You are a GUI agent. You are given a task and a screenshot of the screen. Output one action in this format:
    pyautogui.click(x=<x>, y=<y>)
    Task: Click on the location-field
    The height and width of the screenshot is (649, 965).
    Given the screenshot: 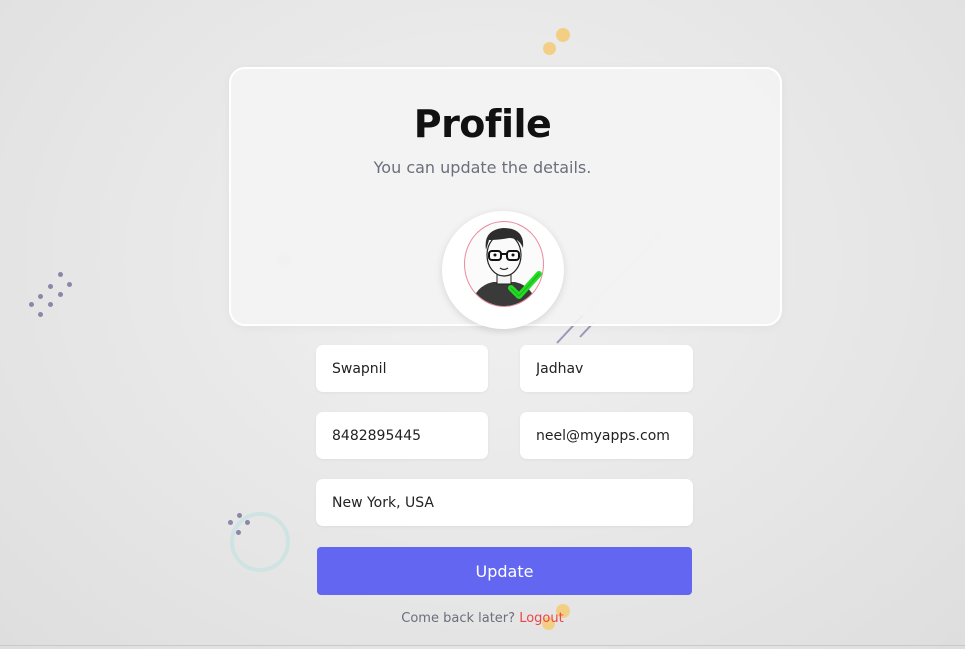 What is the action you would take?
    pyautogui.click(x=504, y=502)
    